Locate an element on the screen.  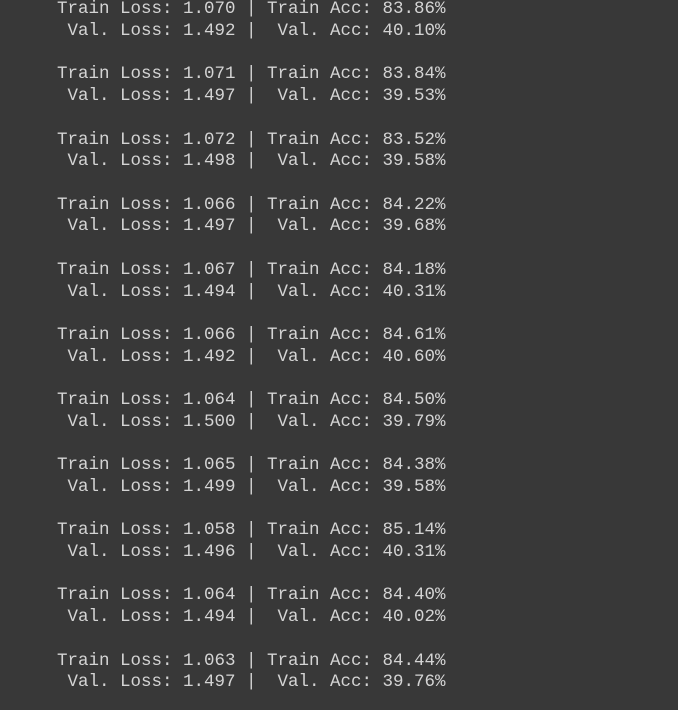
log-line-val: Val. Loss: 1.492 | Val. Acc: 40.60% is located at coordinates (251, 357).